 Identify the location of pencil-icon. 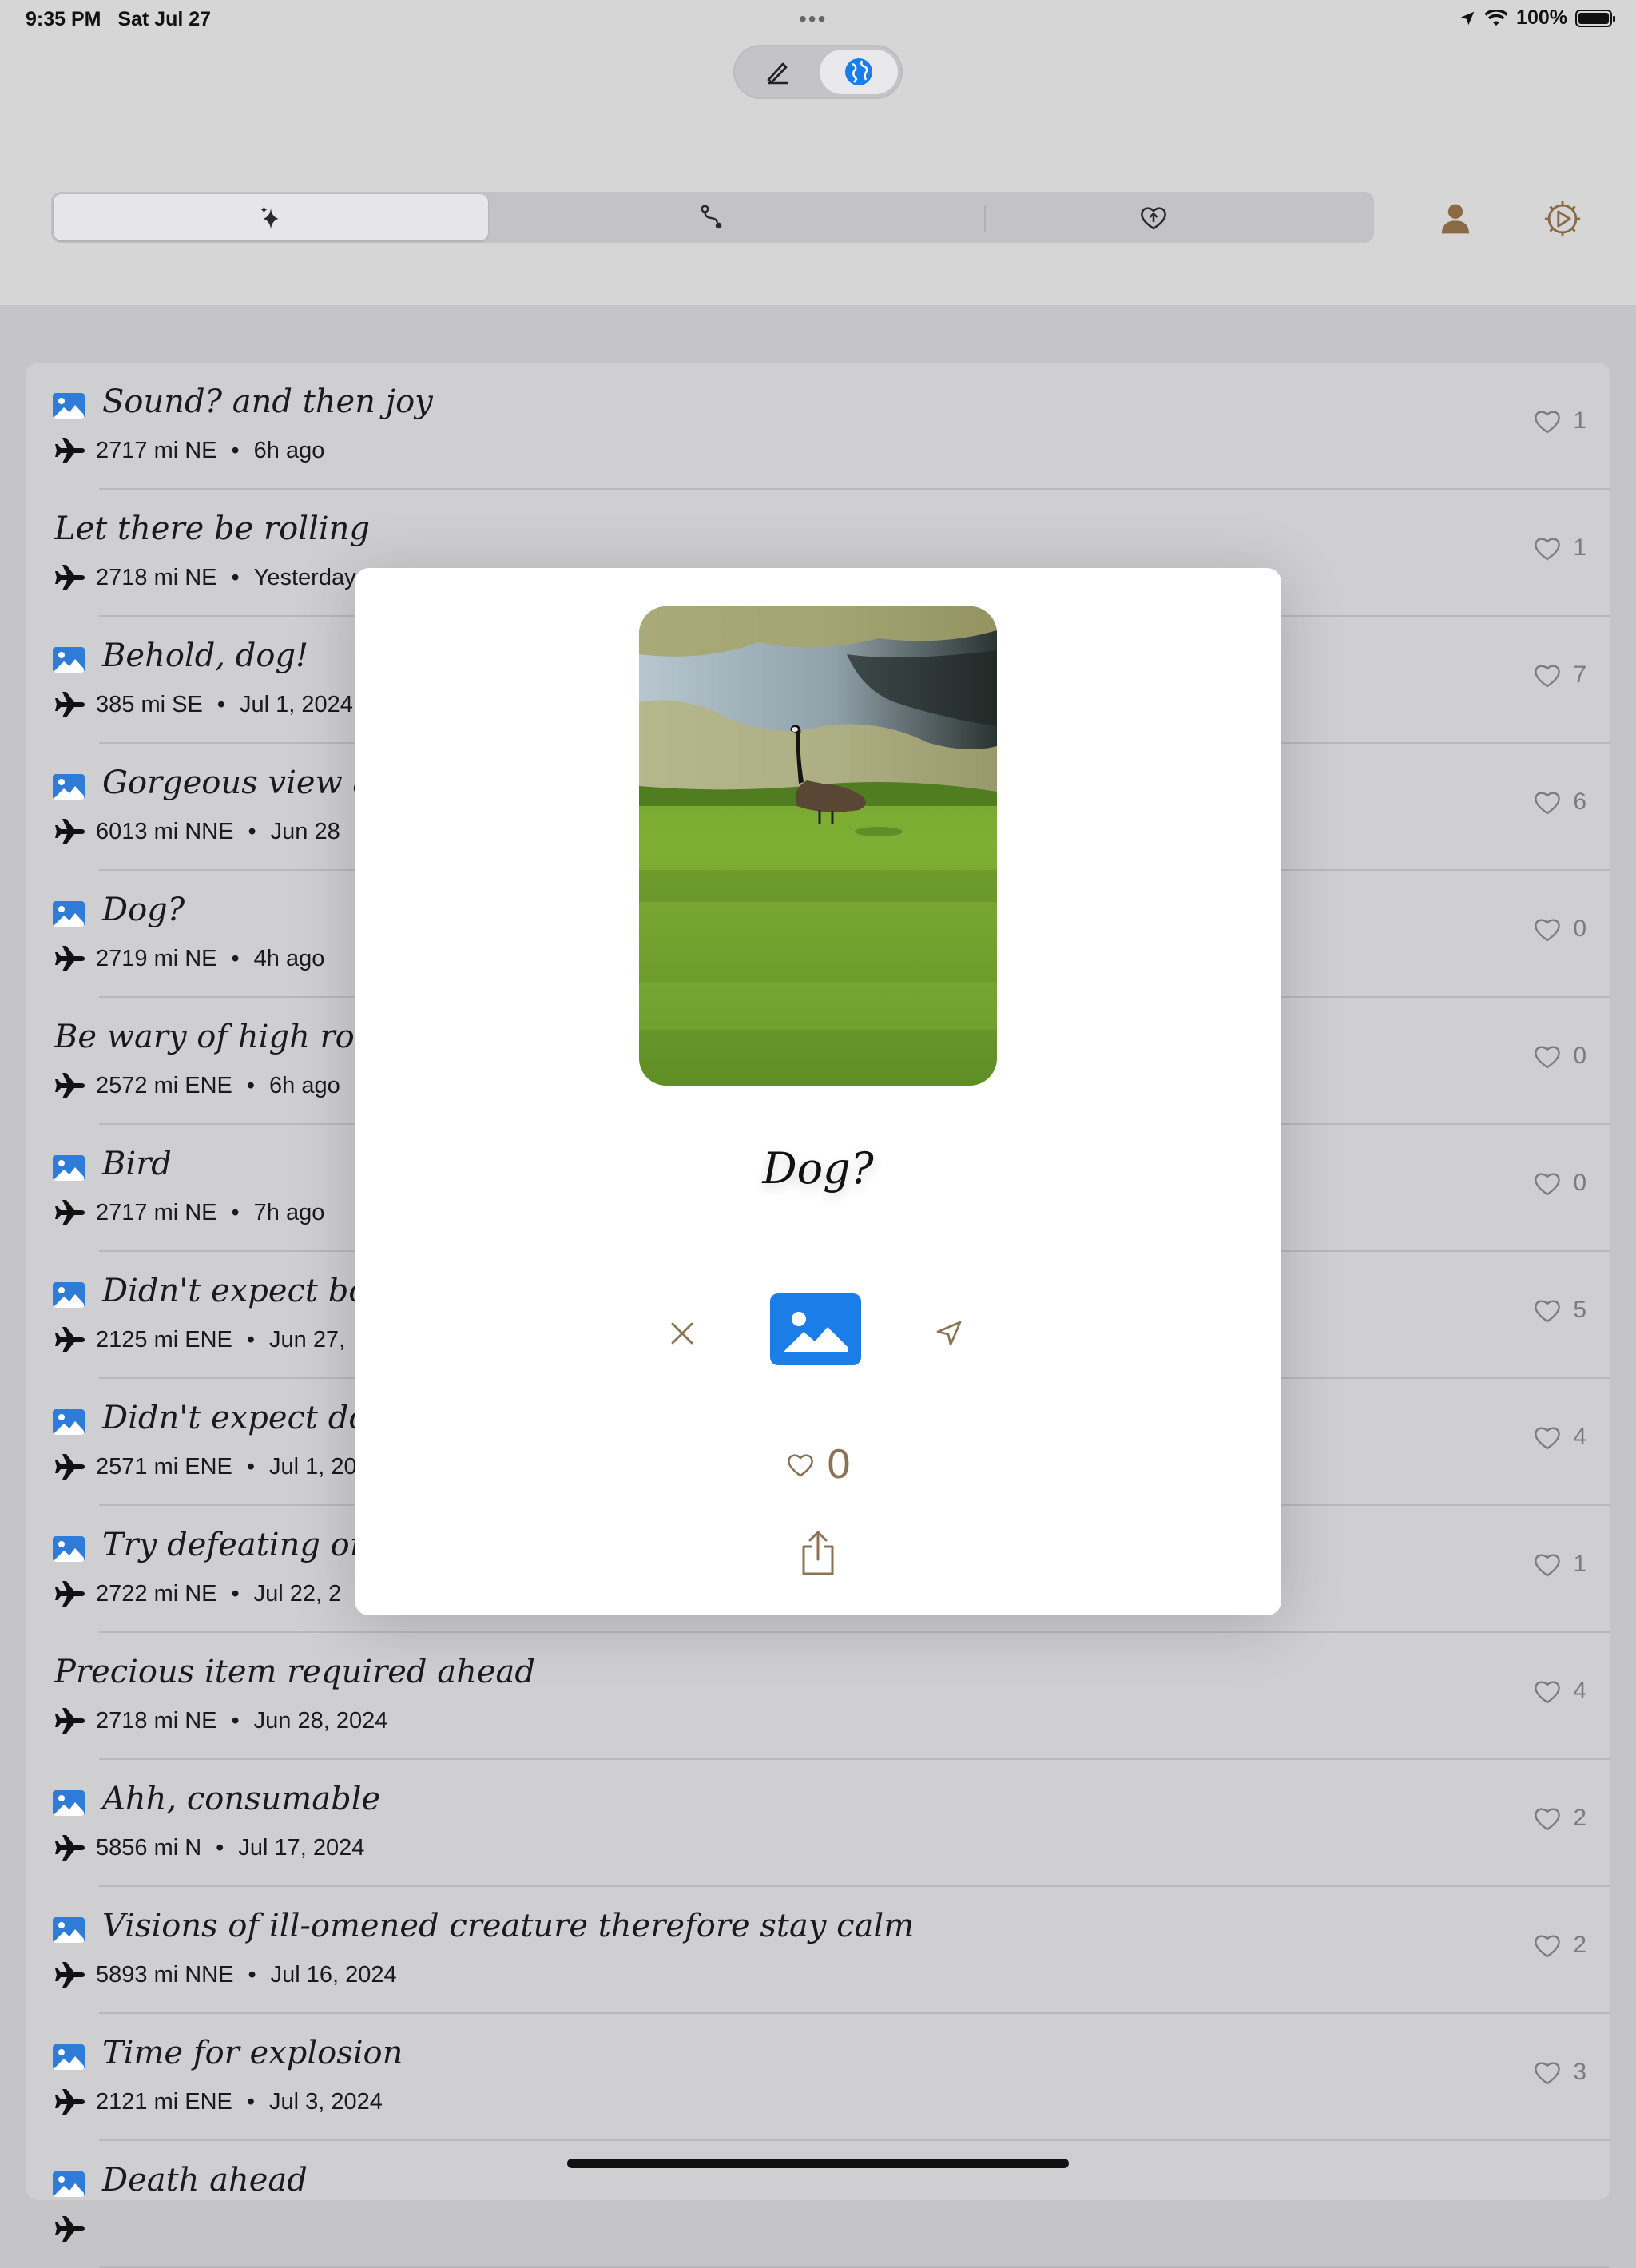
(777, 73).